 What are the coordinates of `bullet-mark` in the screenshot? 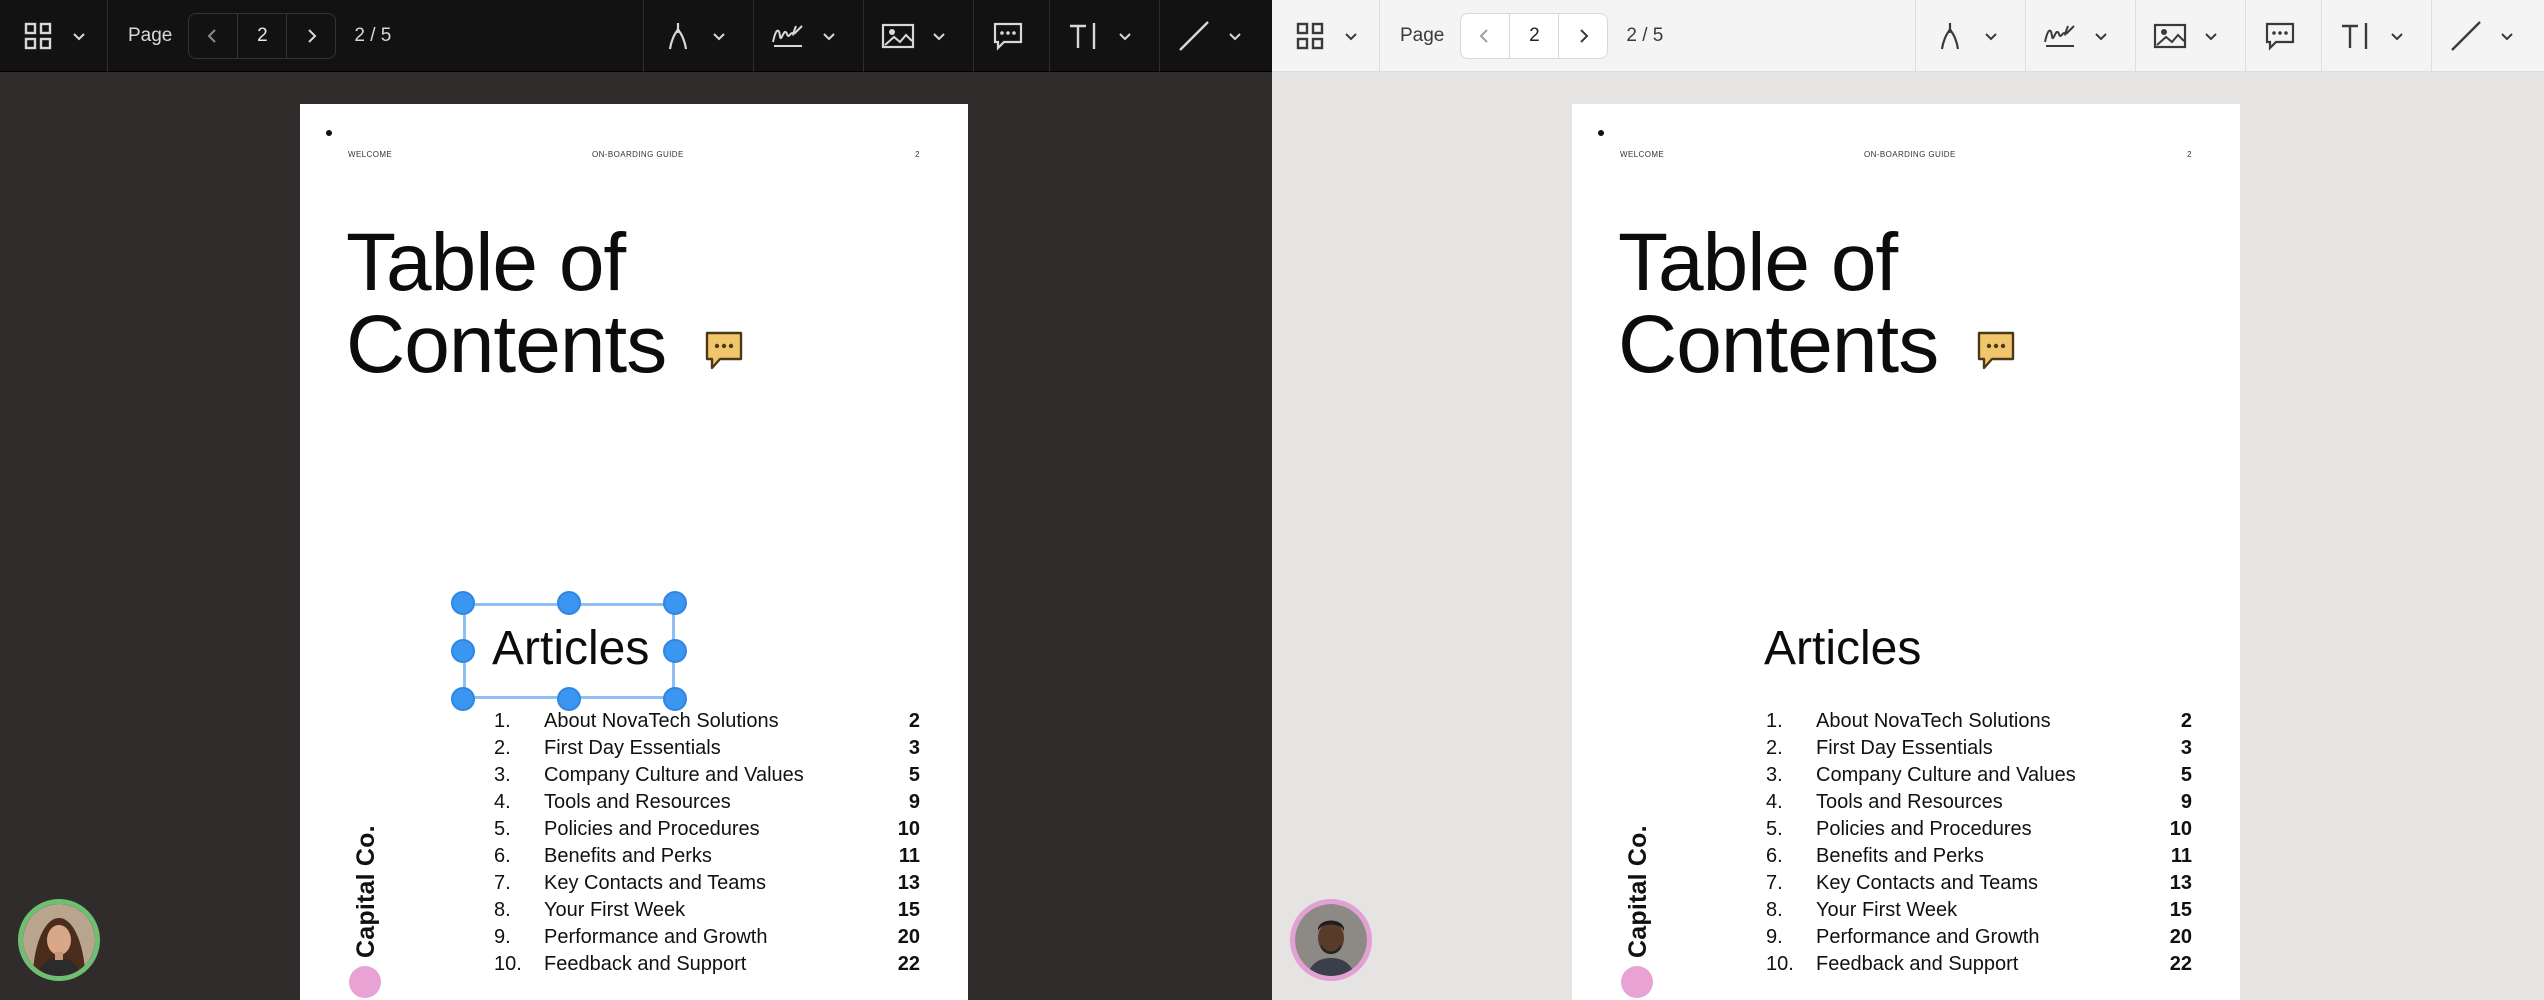 It's located at (1601, 133).